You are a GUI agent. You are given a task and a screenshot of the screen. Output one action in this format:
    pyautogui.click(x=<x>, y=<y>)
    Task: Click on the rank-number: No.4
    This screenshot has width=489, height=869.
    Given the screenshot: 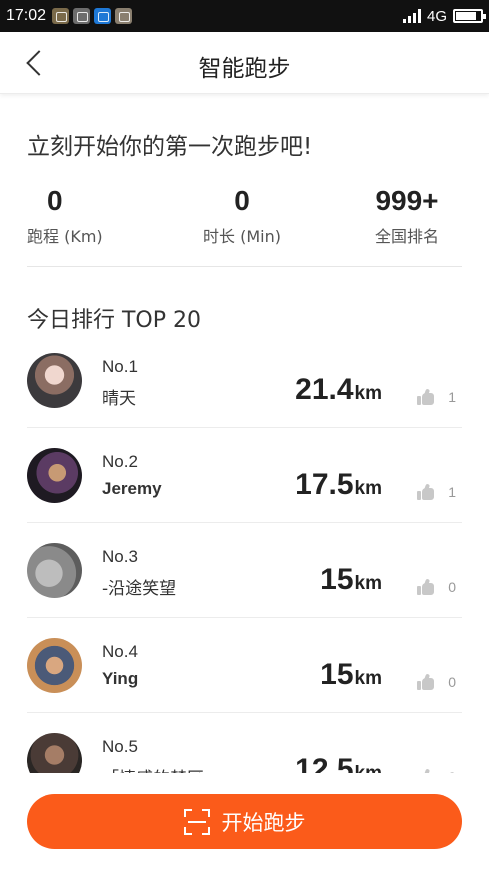 What is the action you would take?
    pyautogui.click(x=120, y=651)
    